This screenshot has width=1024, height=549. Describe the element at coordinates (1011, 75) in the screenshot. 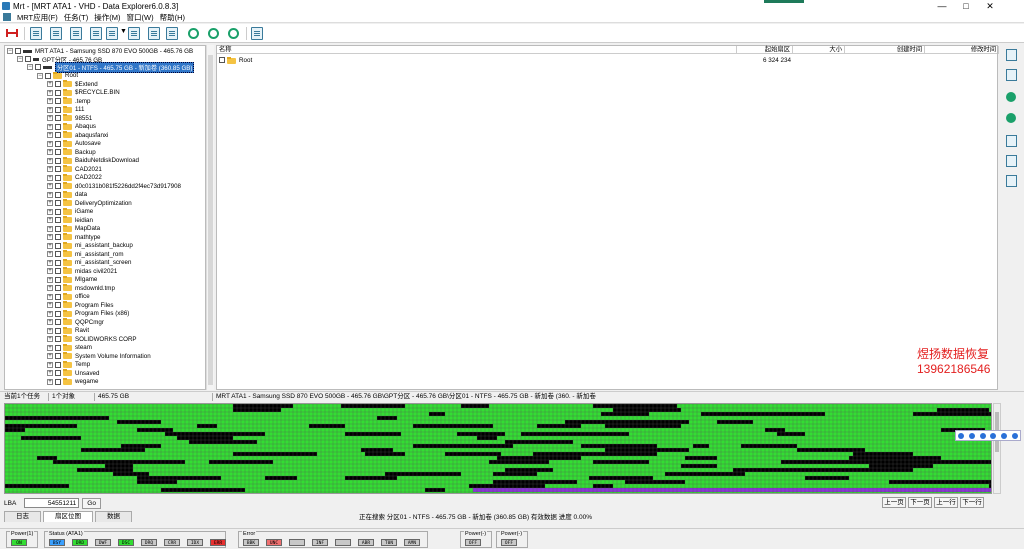

I see `document-icon` at that location.